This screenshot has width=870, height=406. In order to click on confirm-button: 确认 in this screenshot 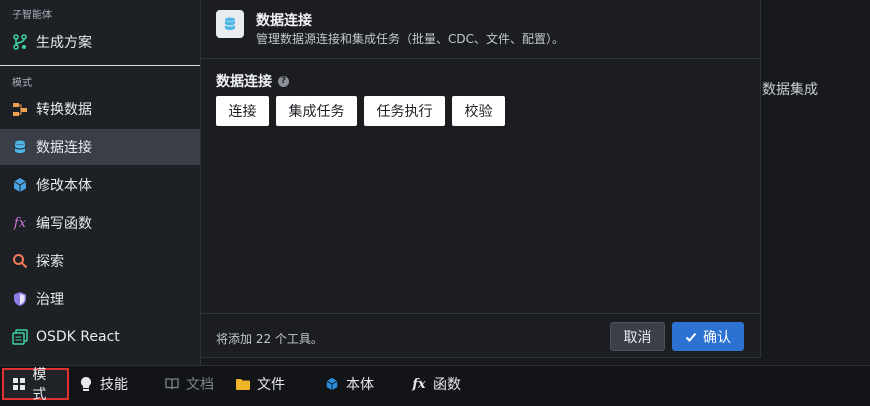, I will do `click(708, 336)`.